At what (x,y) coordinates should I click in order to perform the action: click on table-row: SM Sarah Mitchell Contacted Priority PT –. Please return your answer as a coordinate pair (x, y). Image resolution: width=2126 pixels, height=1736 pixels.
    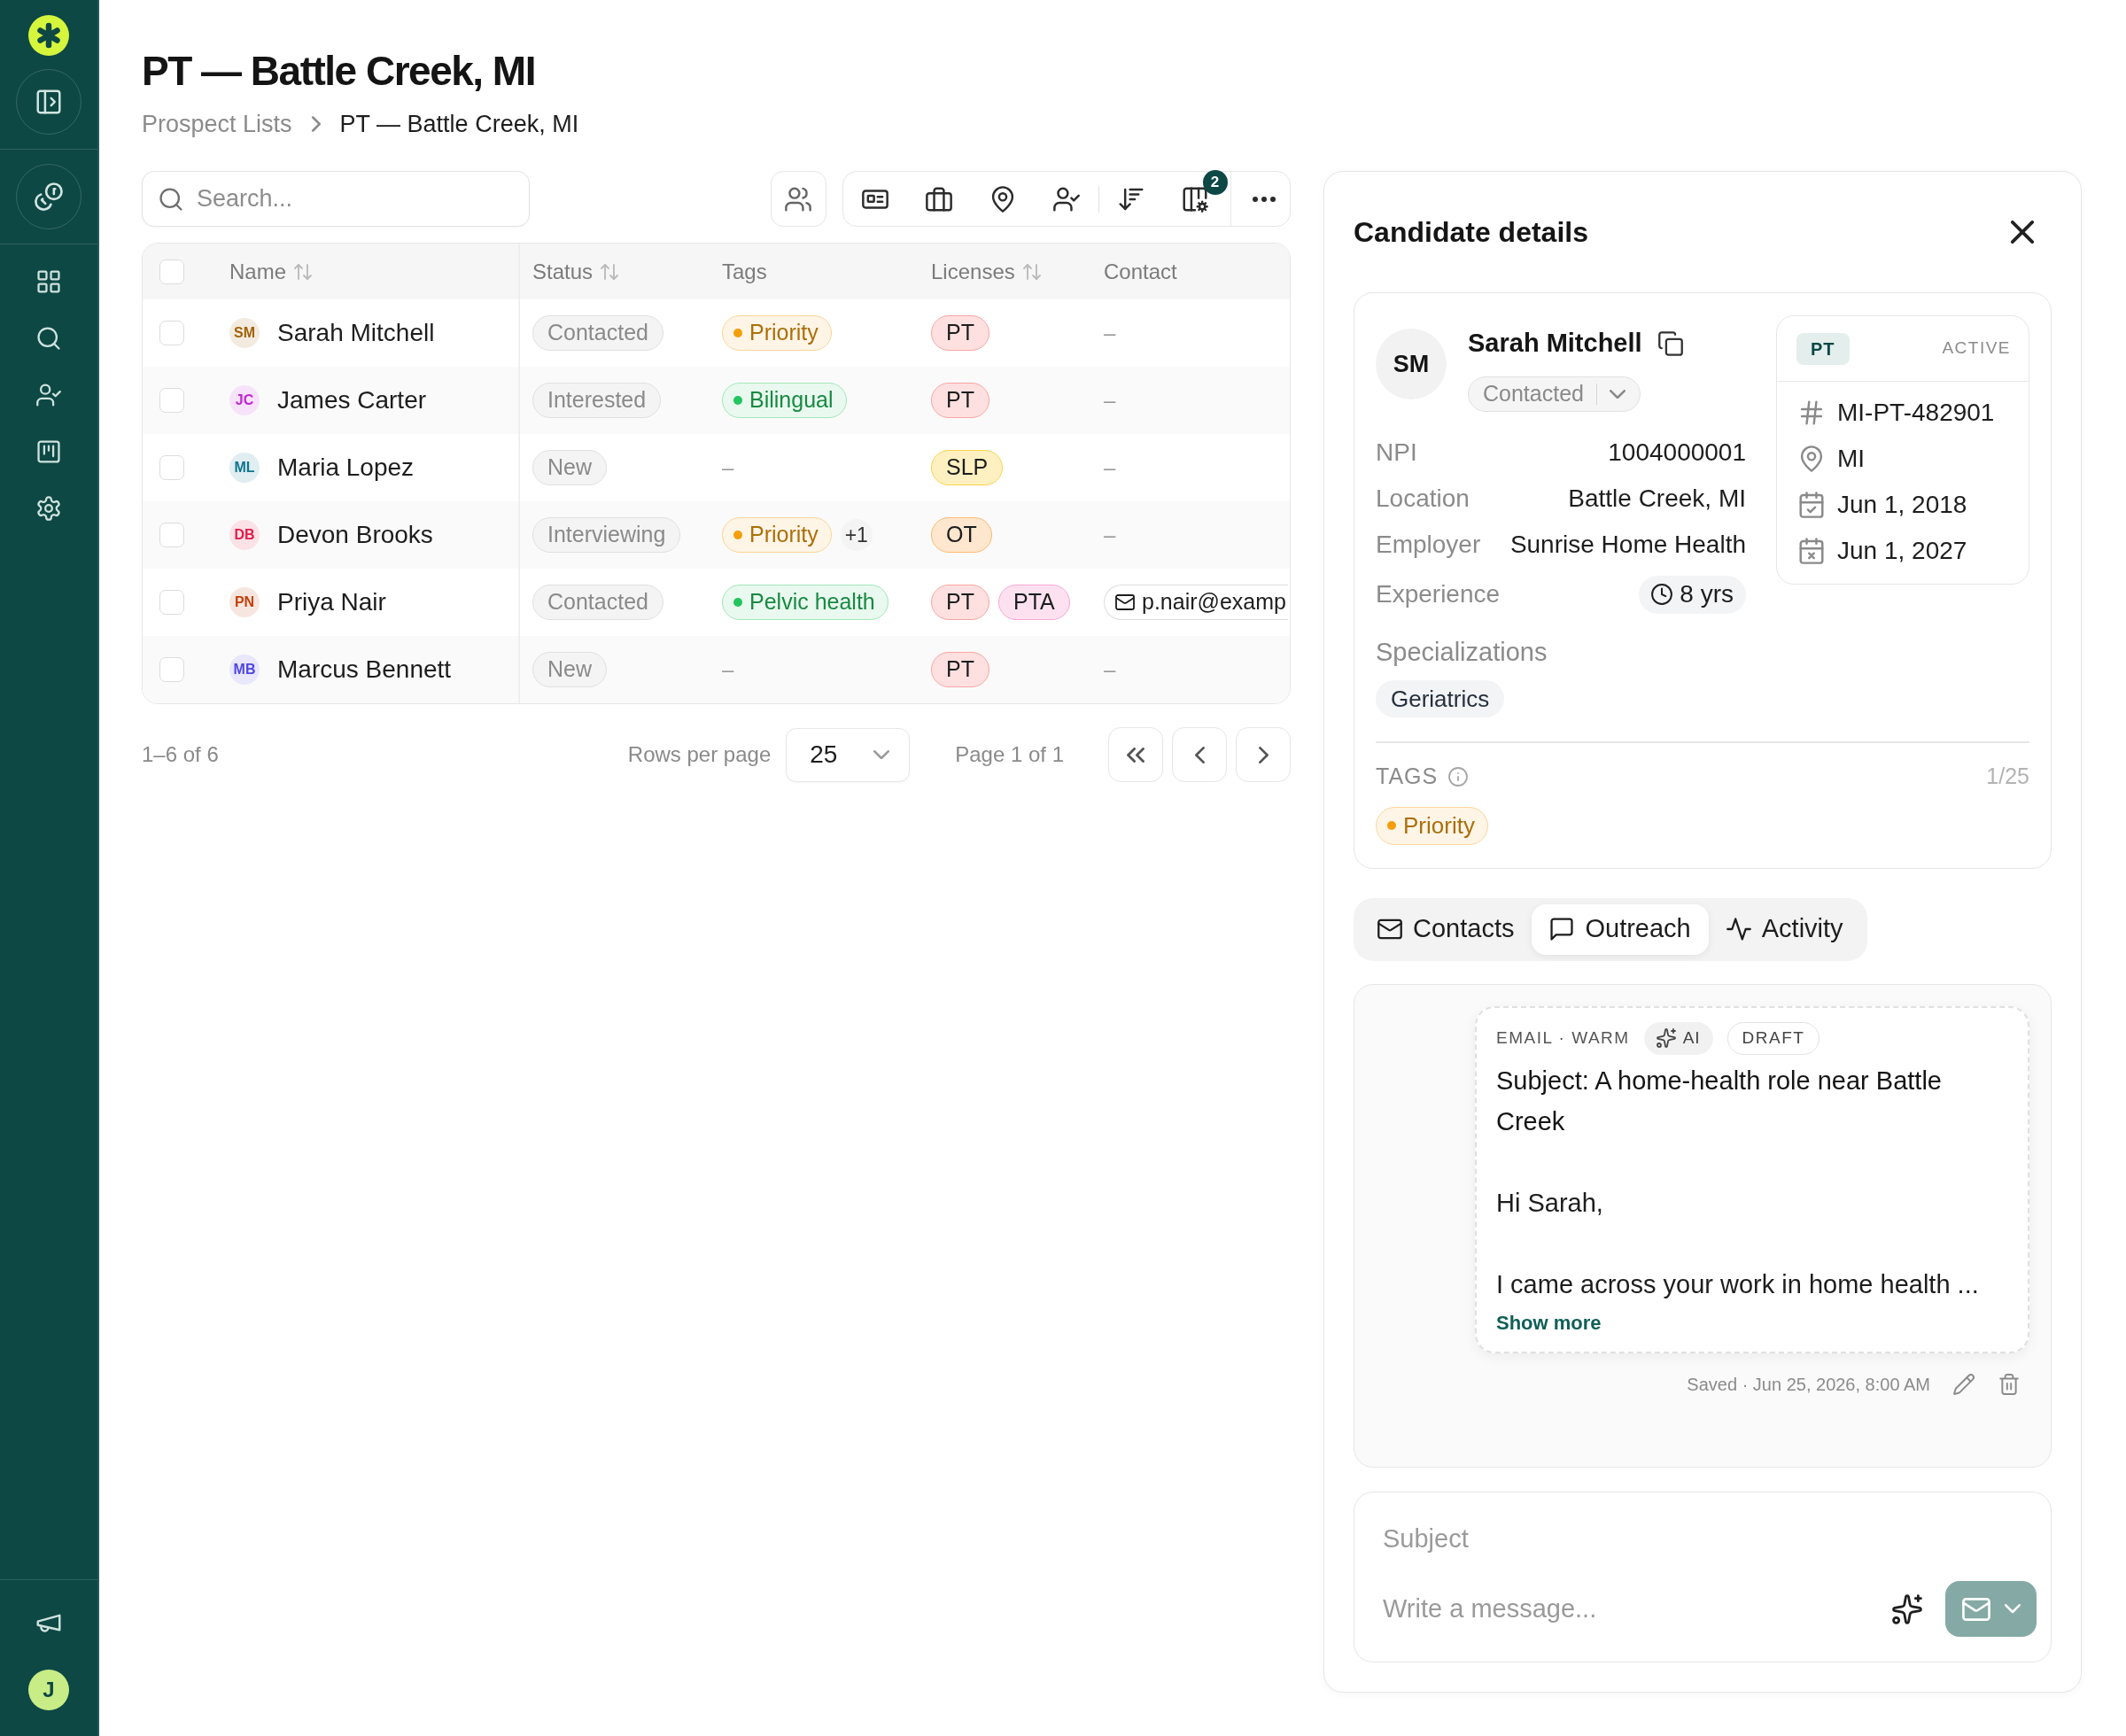
    Looking at the image, I should click on (717, 333).